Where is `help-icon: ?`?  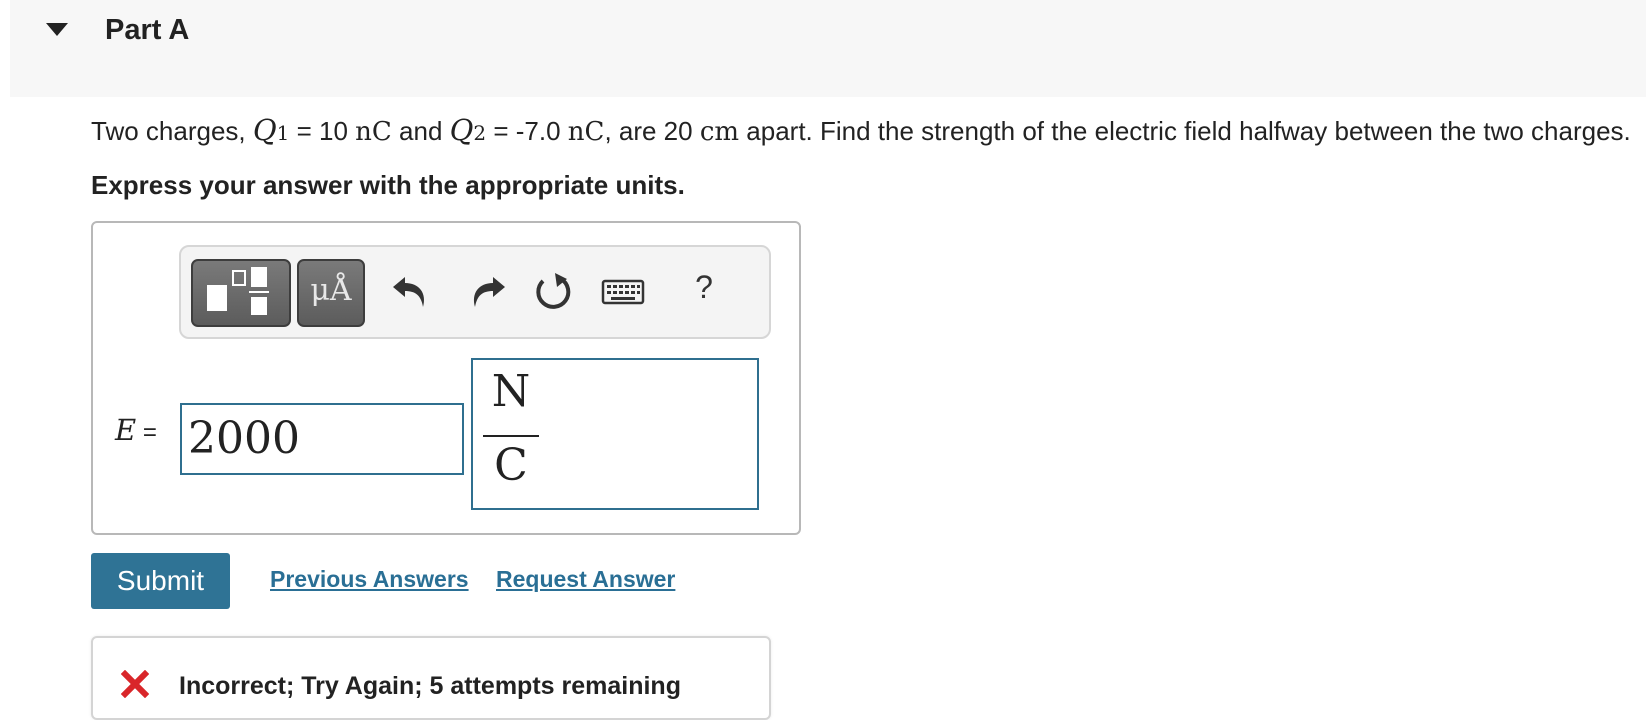 help-icon: ? is located at coordinates (704, 291).